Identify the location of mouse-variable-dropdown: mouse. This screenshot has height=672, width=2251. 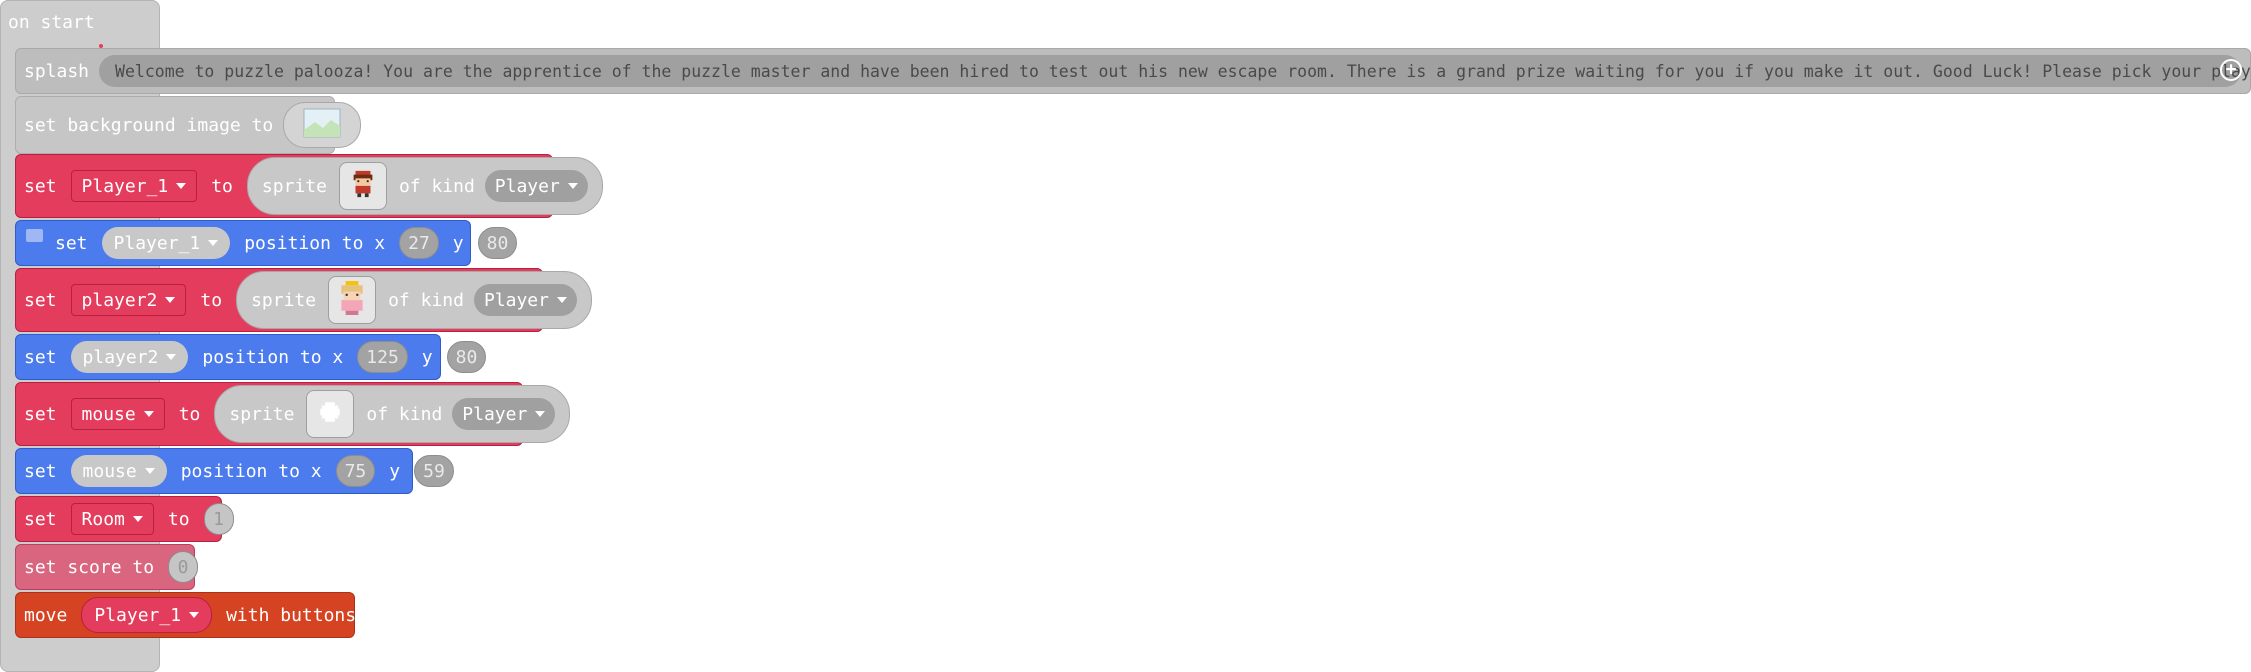
(117, 414).